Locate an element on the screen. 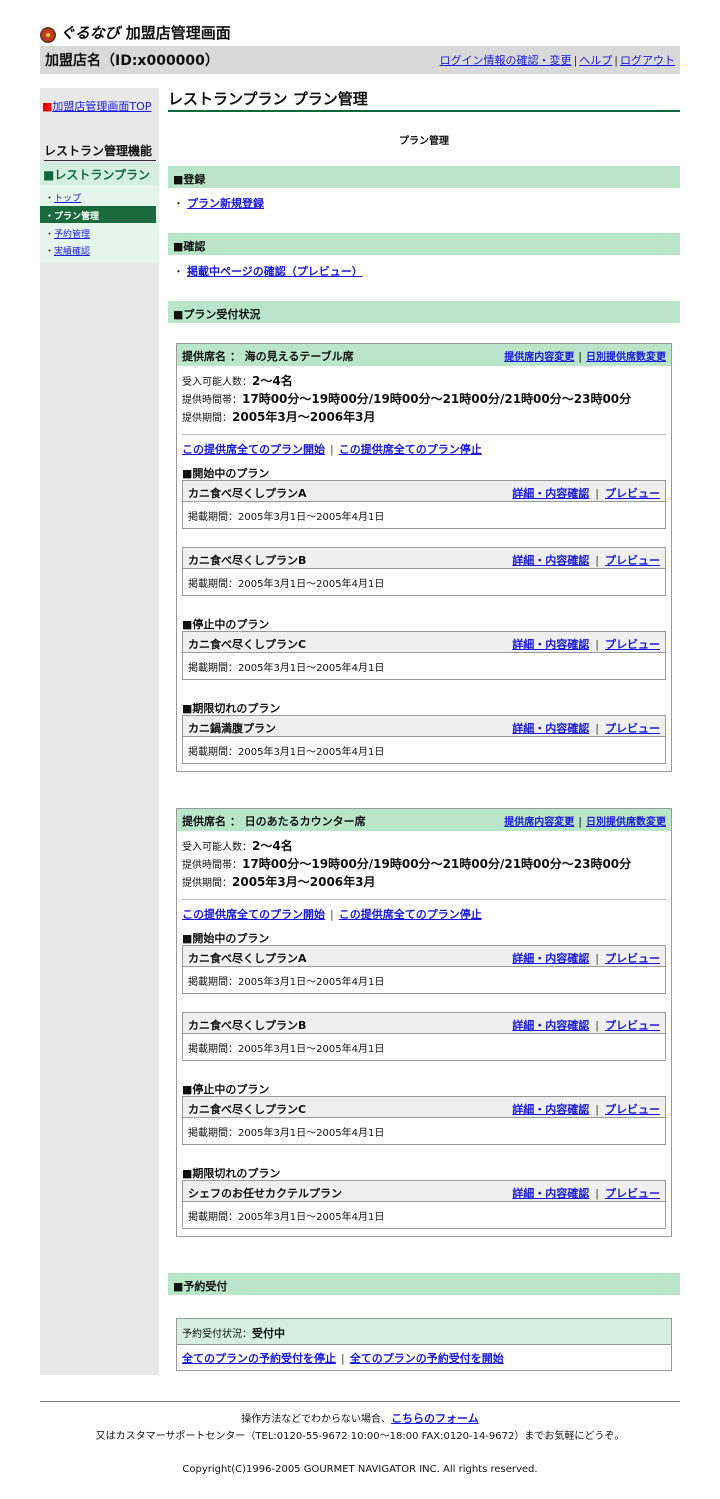 The image size is (720, 1499). section-plan-status: ■プラン受付状況 is located at coordinates (424, 312).